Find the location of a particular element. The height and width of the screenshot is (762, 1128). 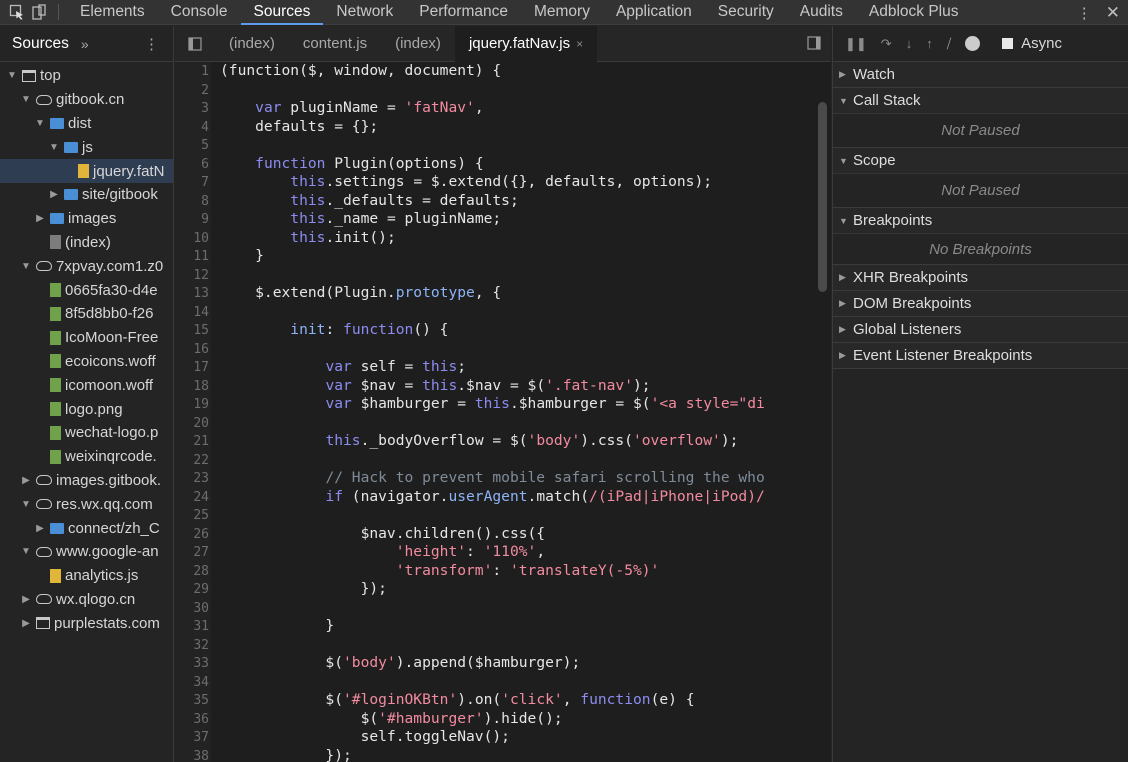

line-number: 16 is located at coordinates (192, 350).